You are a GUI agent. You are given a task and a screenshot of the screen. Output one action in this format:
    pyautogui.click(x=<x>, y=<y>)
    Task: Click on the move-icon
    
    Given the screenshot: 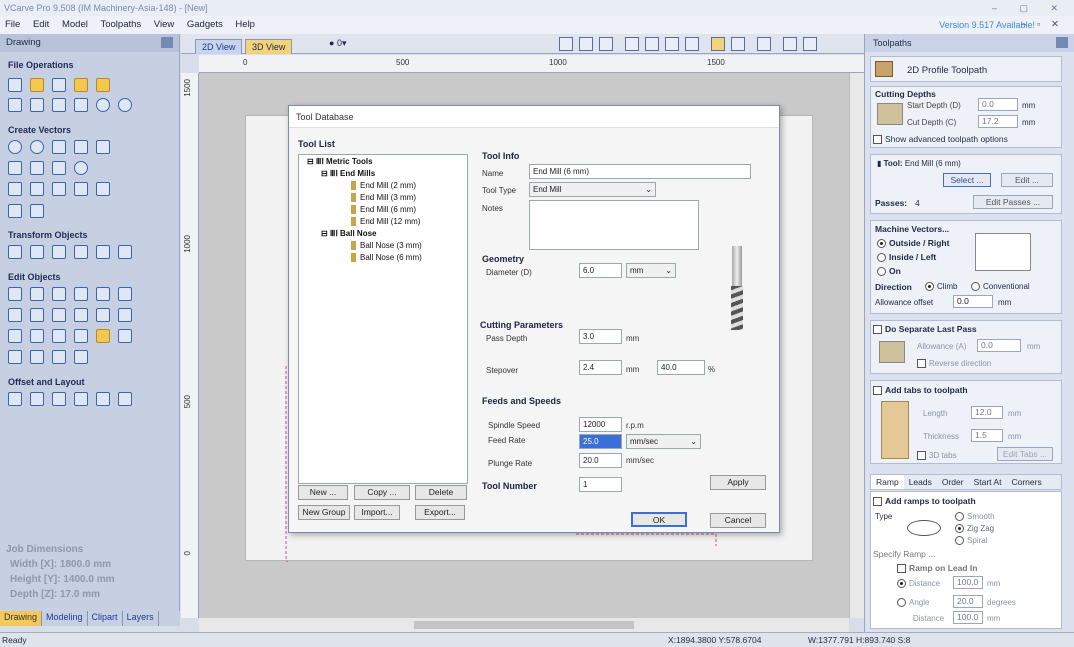 What is the action you would take?
    pyautogui.click(x=15, y=252)
    